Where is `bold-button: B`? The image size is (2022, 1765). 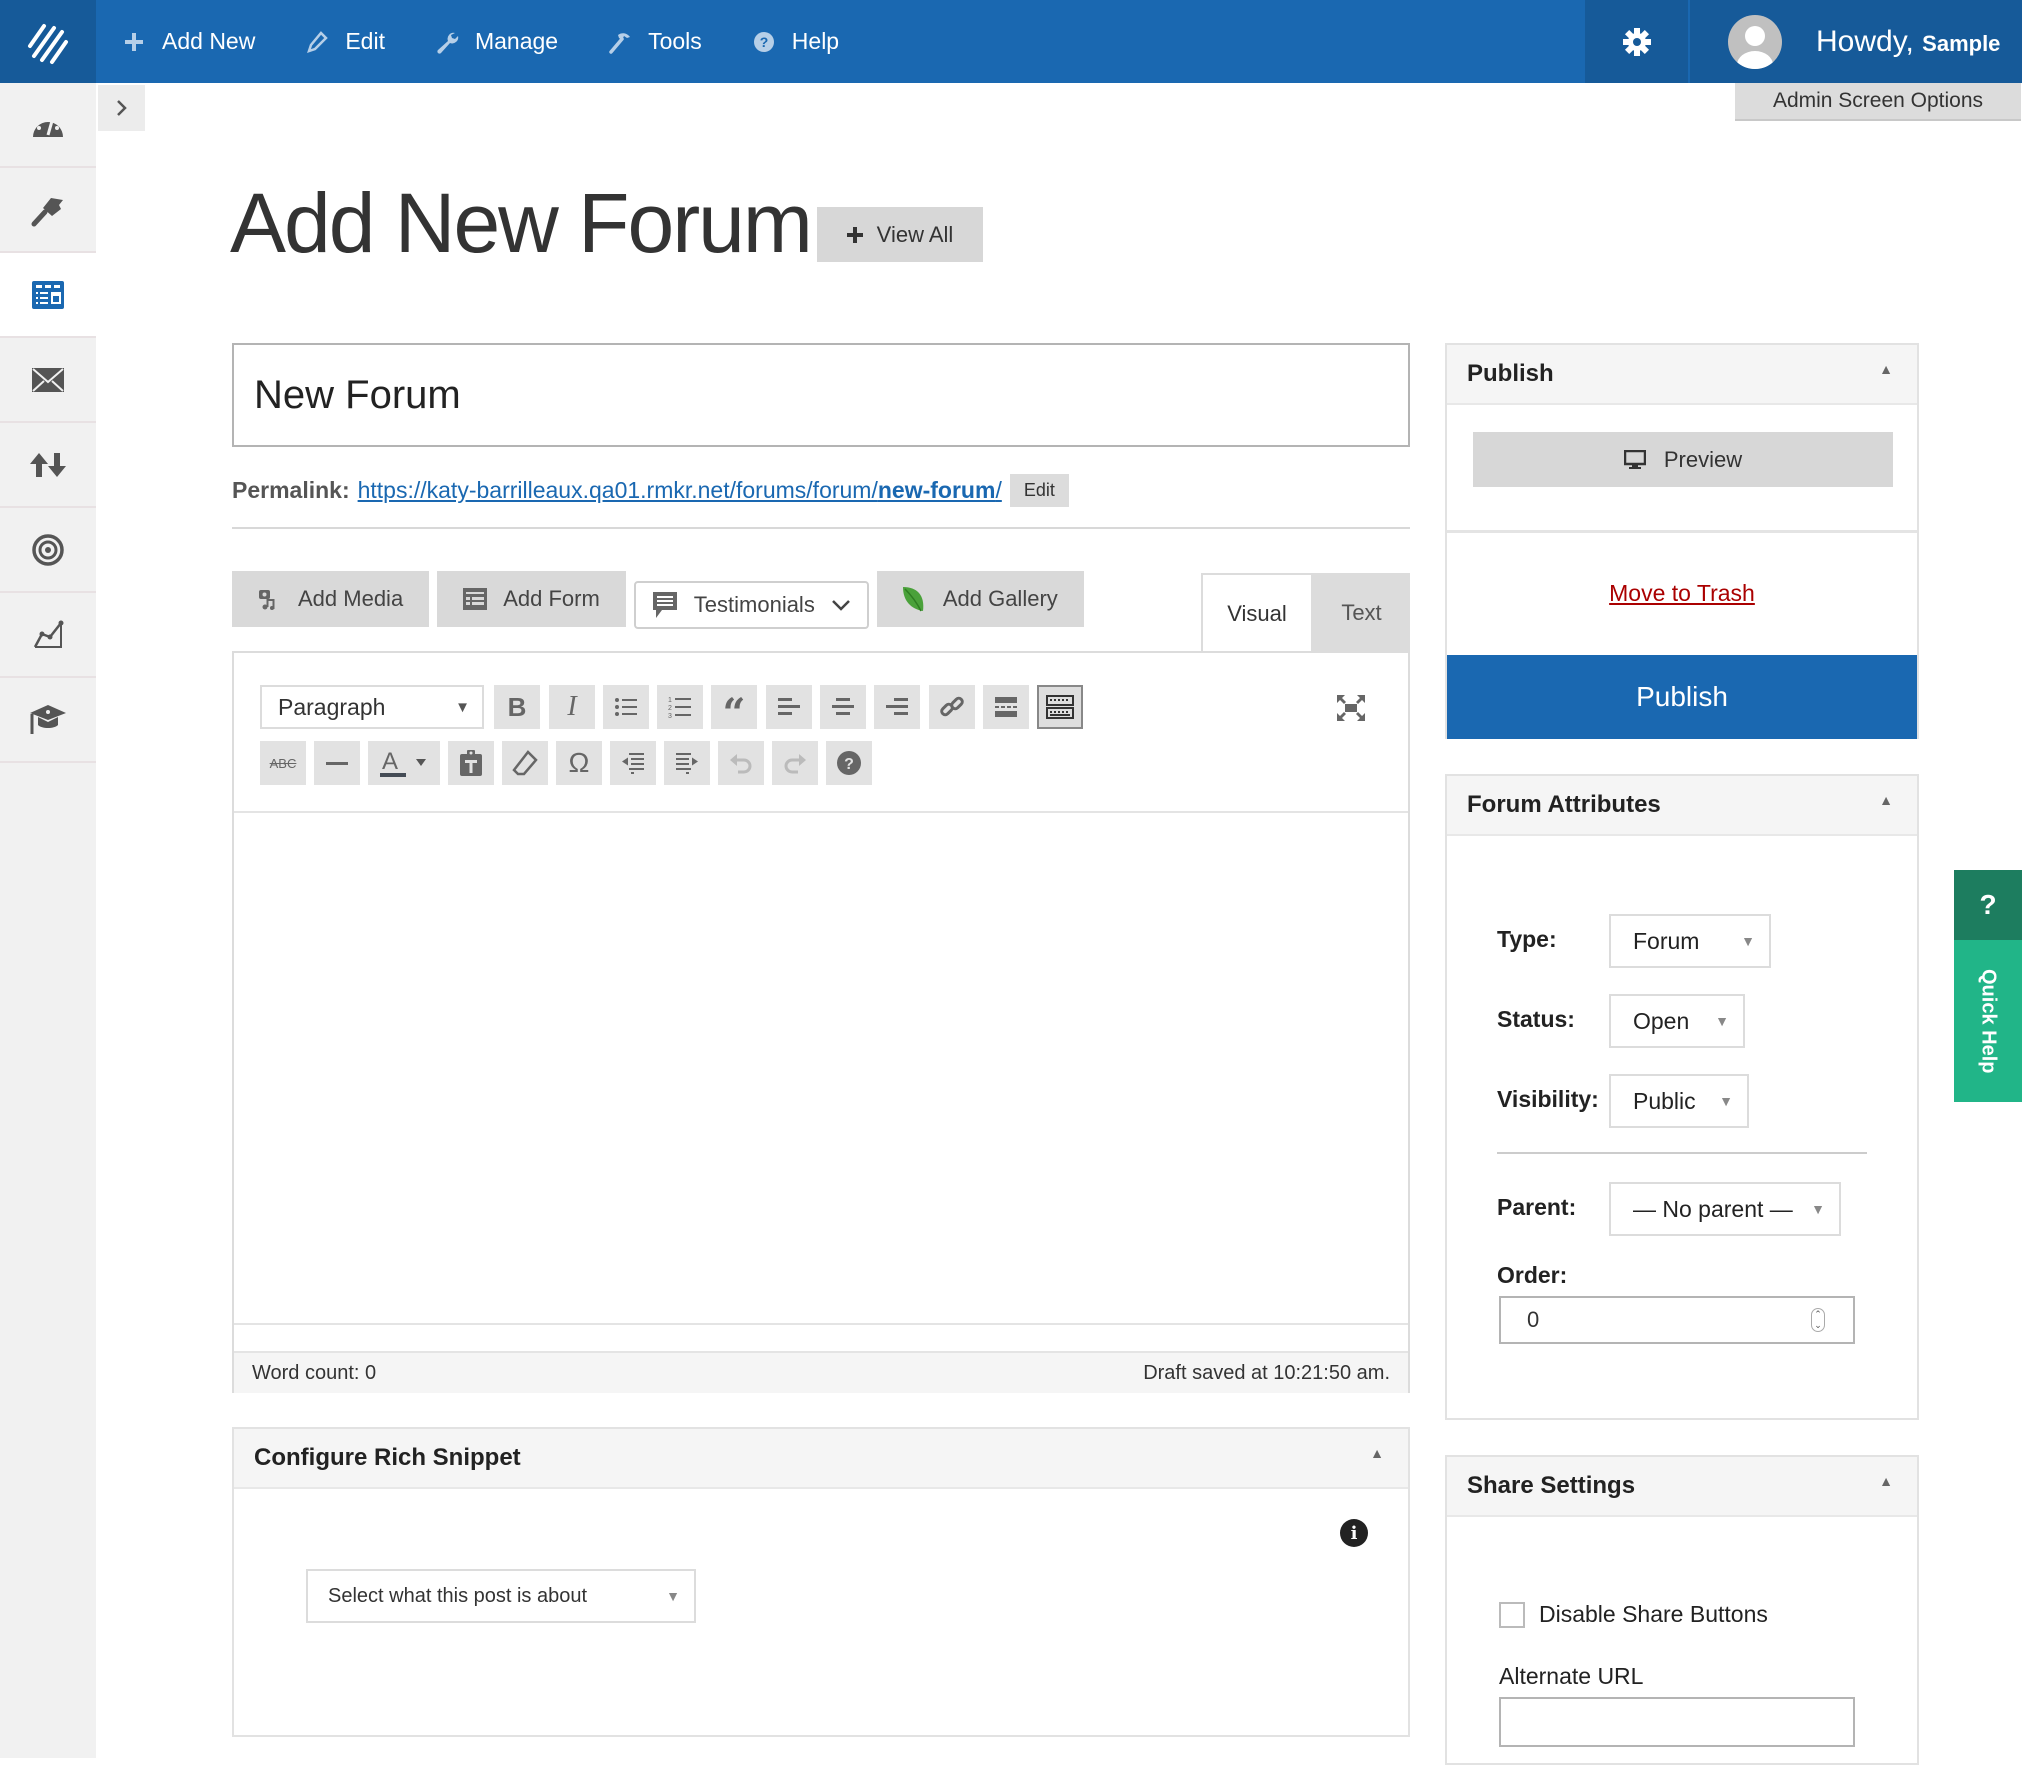 bold-button: B is located at coordinates (517, 707).